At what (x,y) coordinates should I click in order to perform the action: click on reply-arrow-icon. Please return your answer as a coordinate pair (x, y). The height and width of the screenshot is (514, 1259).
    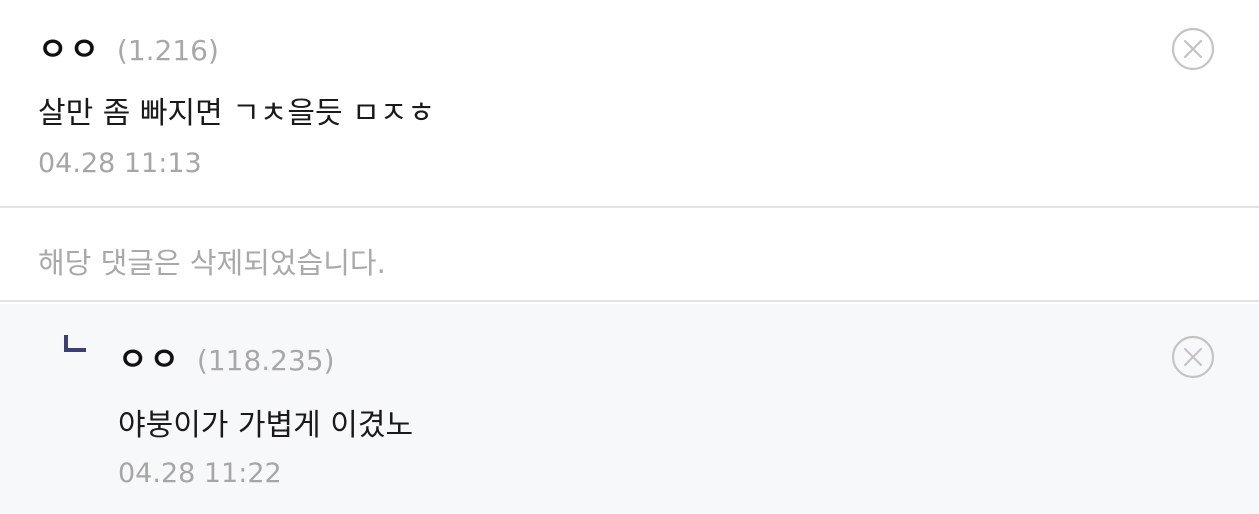
    Looking at the image, I should click on (75, 343).